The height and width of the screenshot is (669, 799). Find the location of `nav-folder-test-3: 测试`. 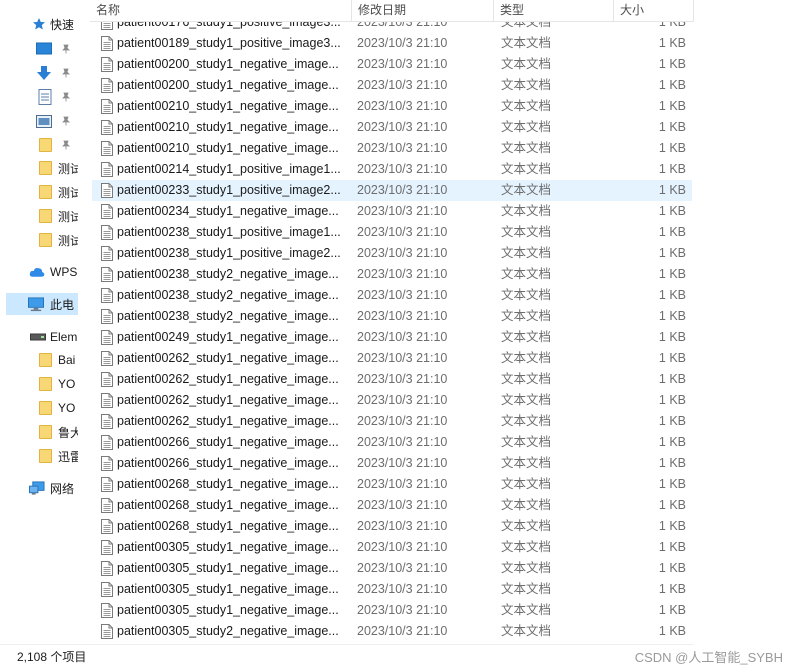

nav-folder-test-3: 测试 is located at coordinates (39, 216).